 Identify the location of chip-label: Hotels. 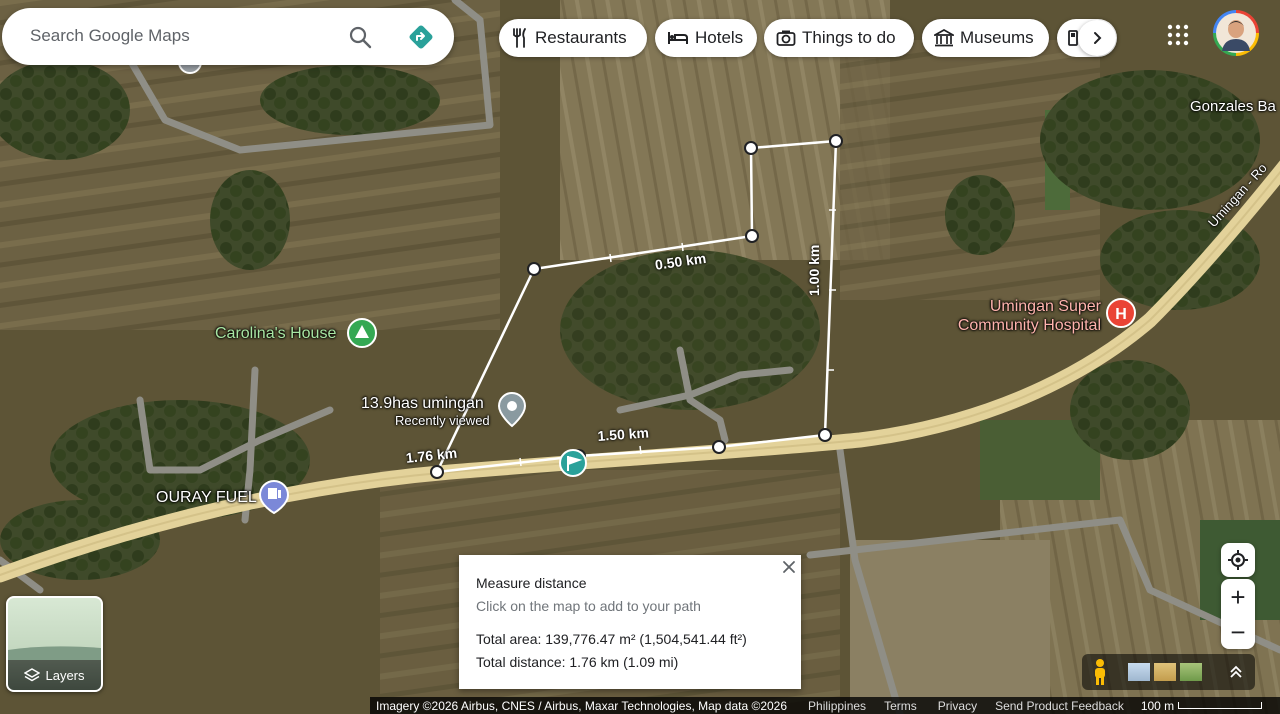
(719, 37).